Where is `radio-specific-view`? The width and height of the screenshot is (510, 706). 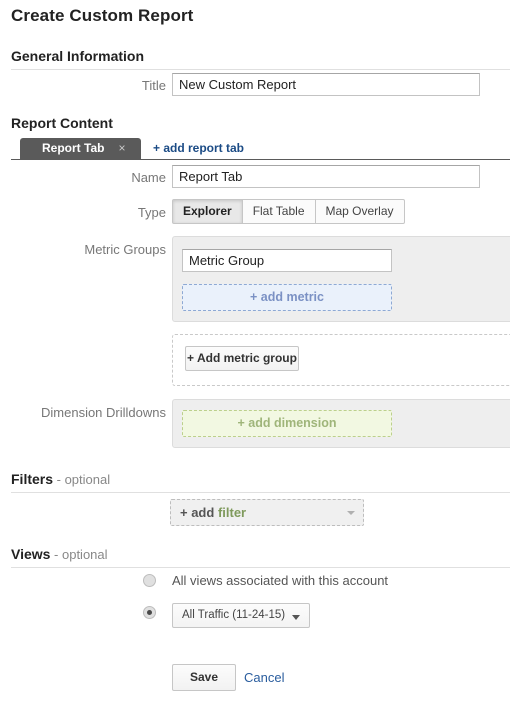 radio-specific-view is located at coordinates (149, 612).